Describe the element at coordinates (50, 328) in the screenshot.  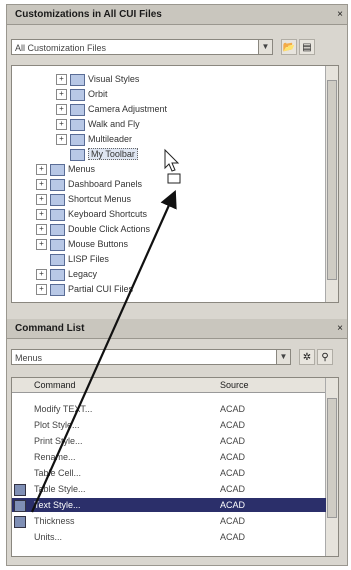
I see `command-list-title-text: Command List` at that location.